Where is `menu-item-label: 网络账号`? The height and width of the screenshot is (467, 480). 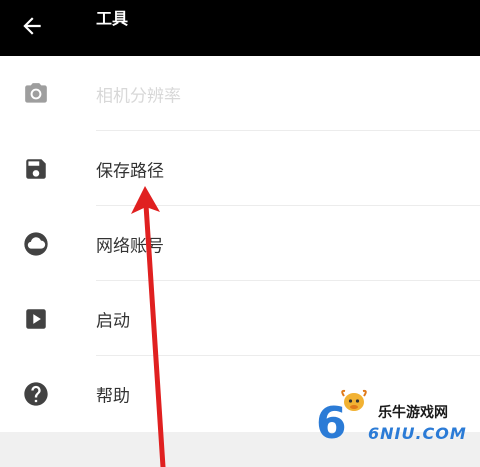
menu-item-label: 网络账号 is located at coordinates (130, 246).